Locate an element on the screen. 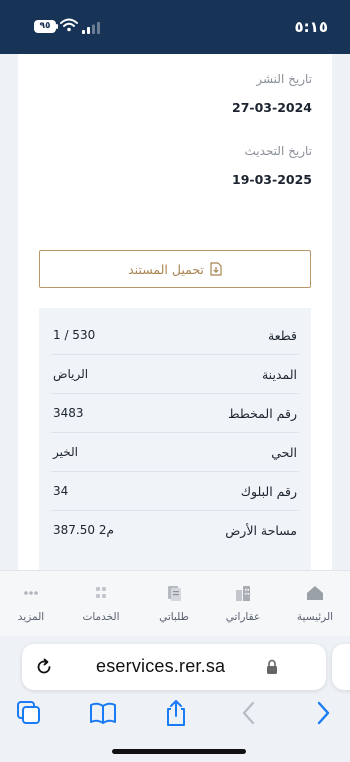 Image resolution: width=350 pixels, height=762 pixels. requests-icon is located at coordinates (174, 593).